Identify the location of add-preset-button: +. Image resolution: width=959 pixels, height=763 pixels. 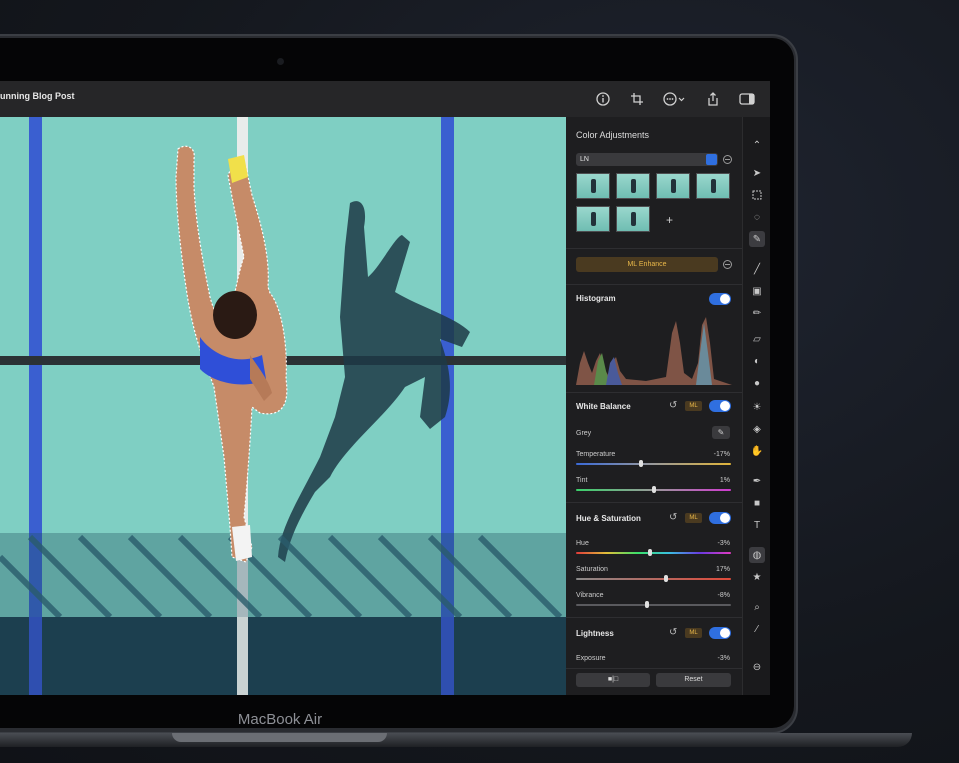
(669, 220).